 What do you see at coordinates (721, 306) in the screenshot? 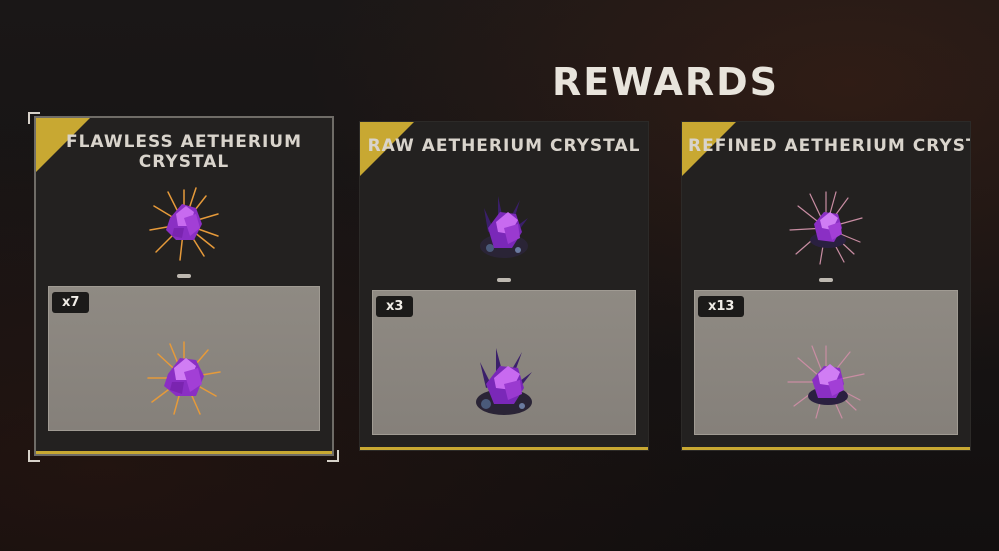
I see `quantity-badge: x13` at bounding box center [721, 306].